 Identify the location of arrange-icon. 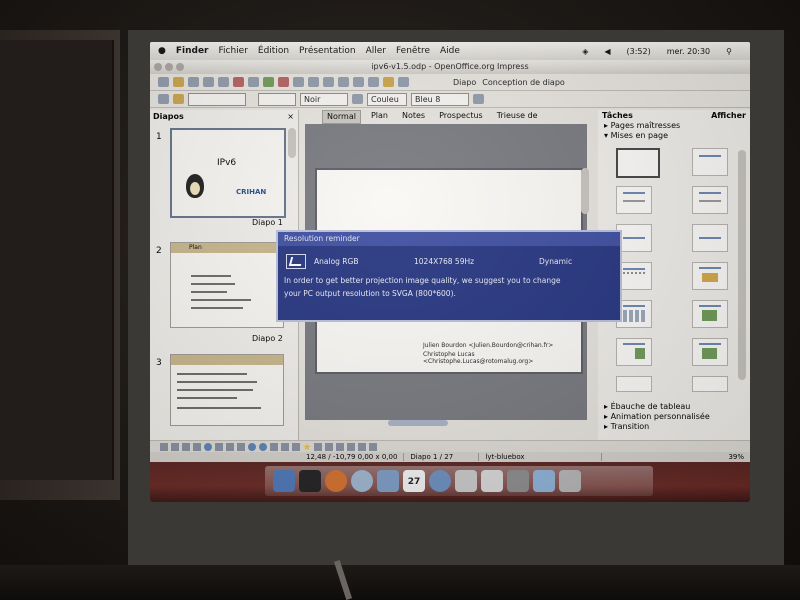
(351, 447).